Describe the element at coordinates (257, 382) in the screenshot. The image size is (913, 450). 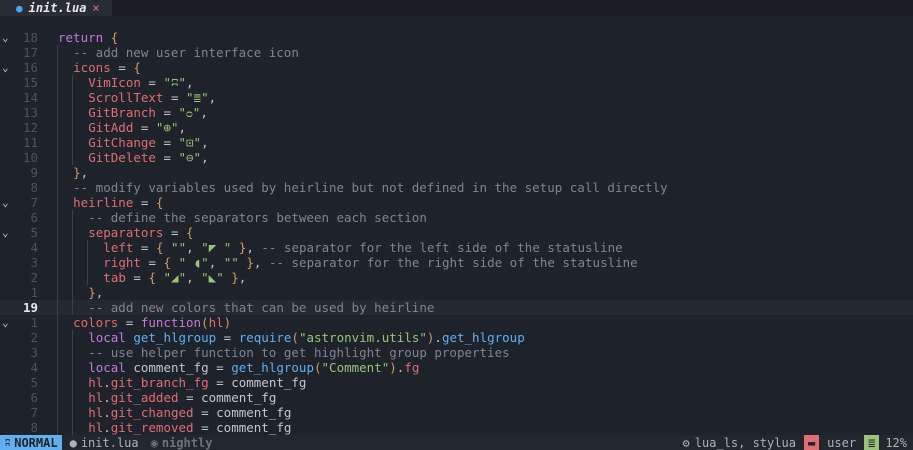
I see `token: = comment_fg` at that location.